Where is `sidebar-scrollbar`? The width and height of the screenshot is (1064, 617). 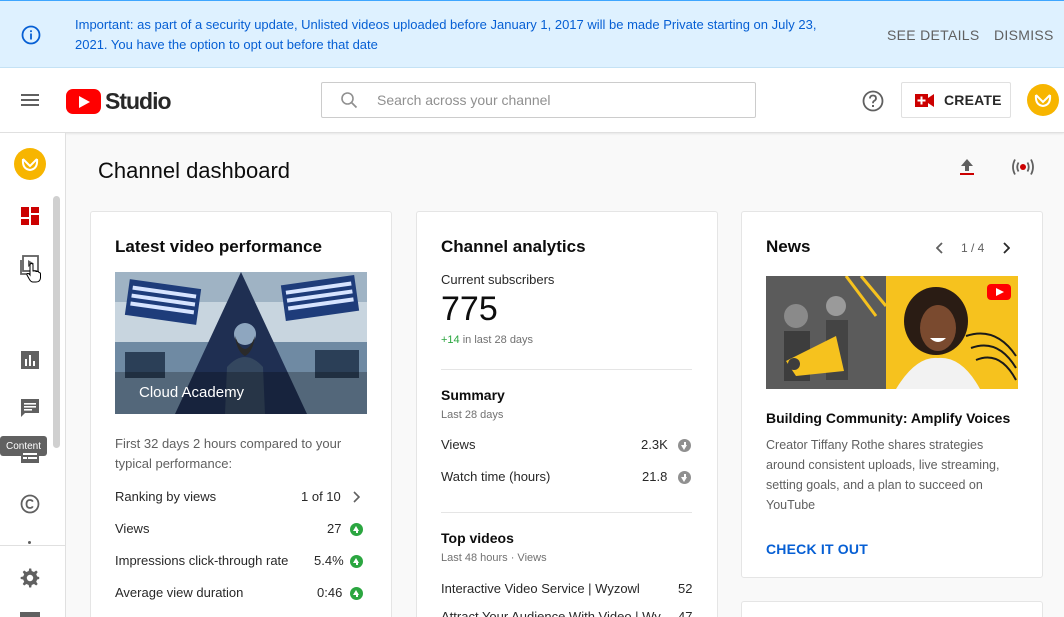
sidebar-scrollbar is located at coordinates (56, 322).